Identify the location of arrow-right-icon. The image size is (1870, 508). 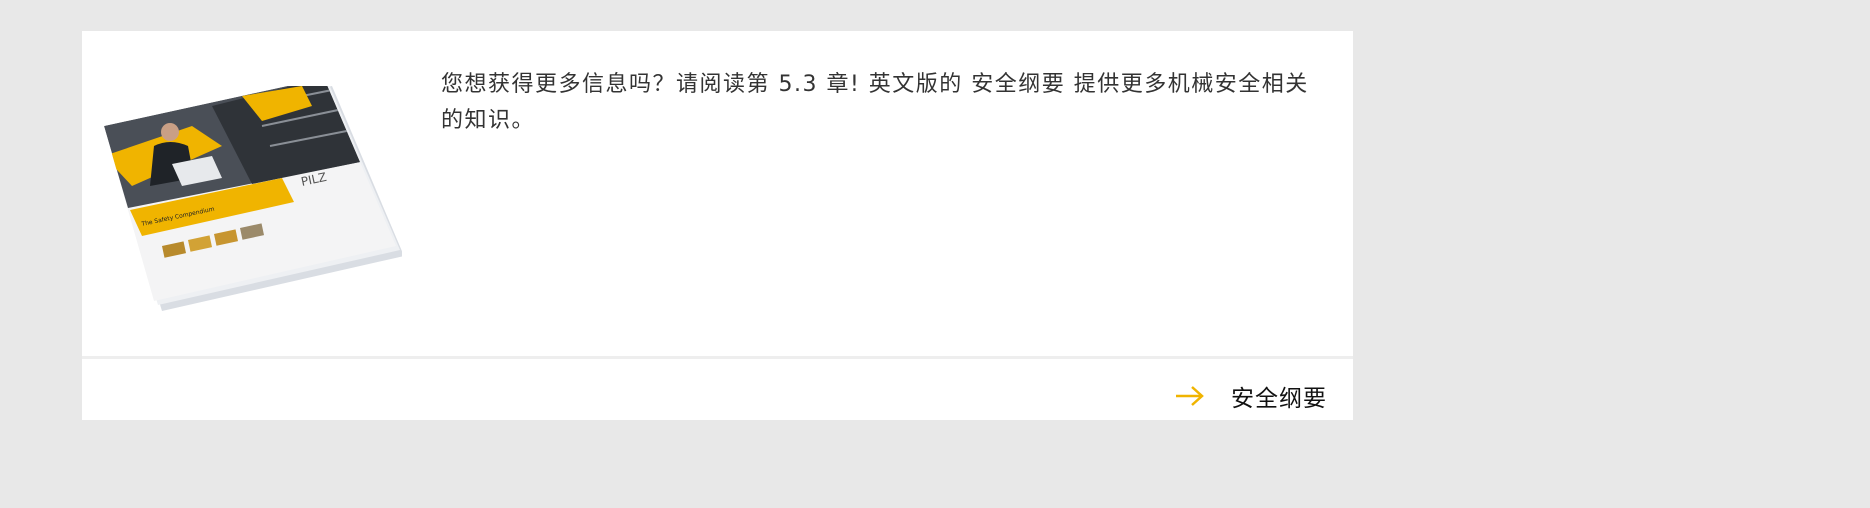
(1190, 396).